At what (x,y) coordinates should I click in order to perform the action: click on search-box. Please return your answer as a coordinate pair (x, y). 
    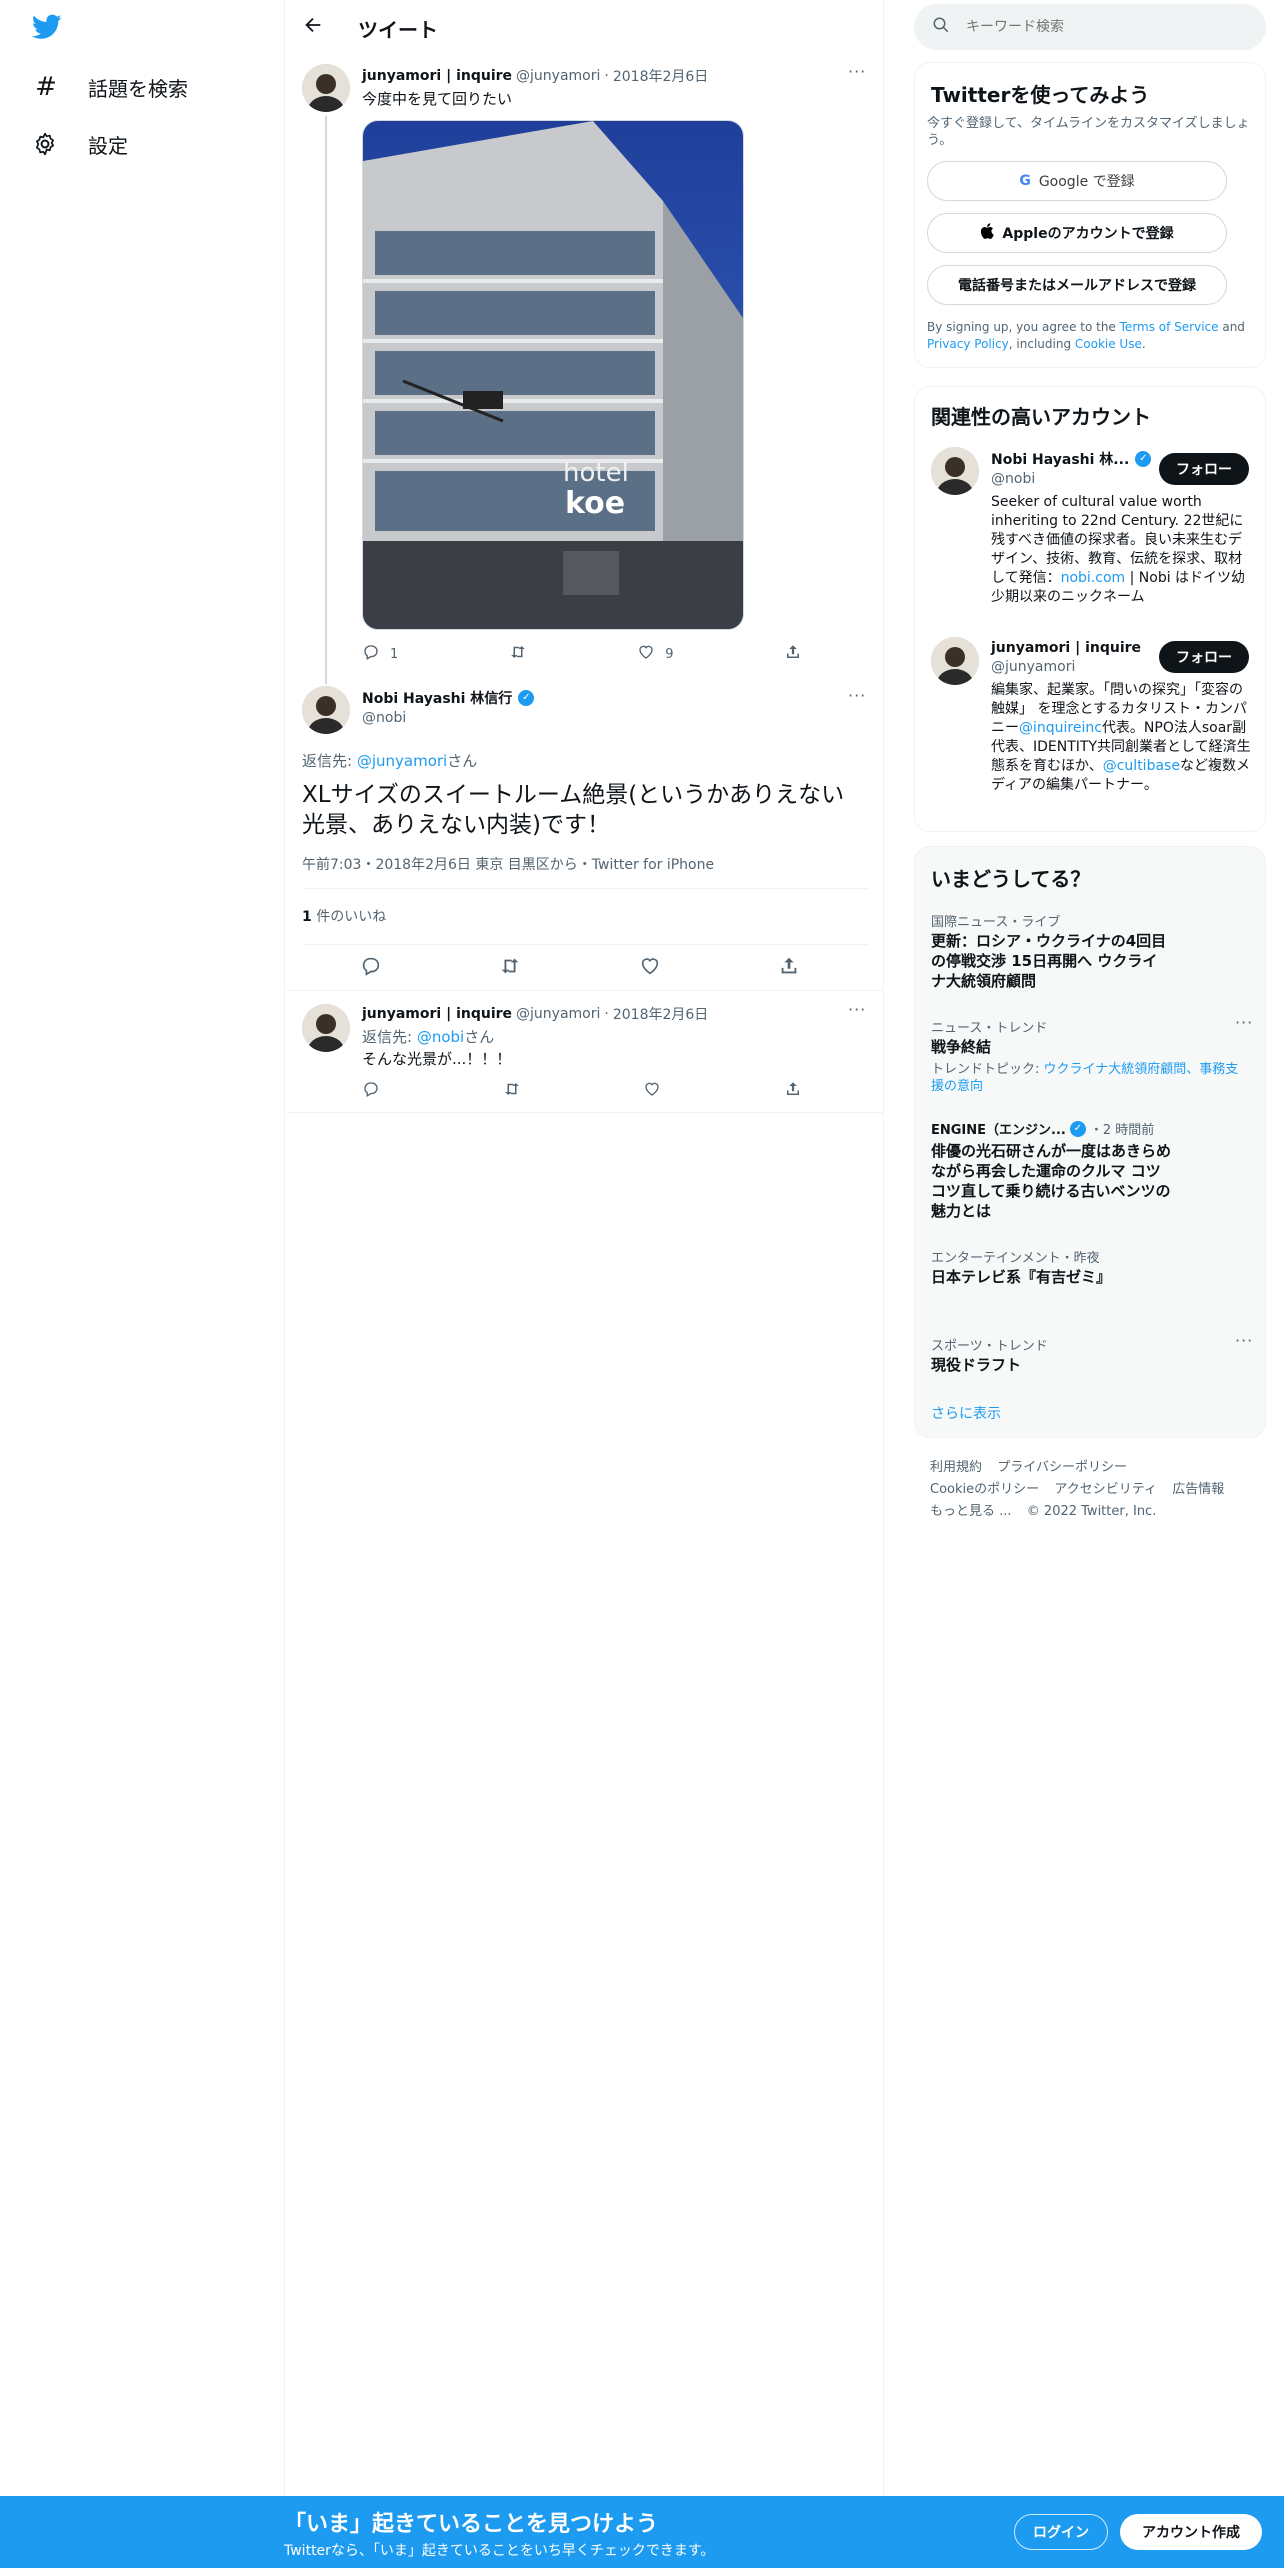
    Looking at the image, I should click on (1090, 27).